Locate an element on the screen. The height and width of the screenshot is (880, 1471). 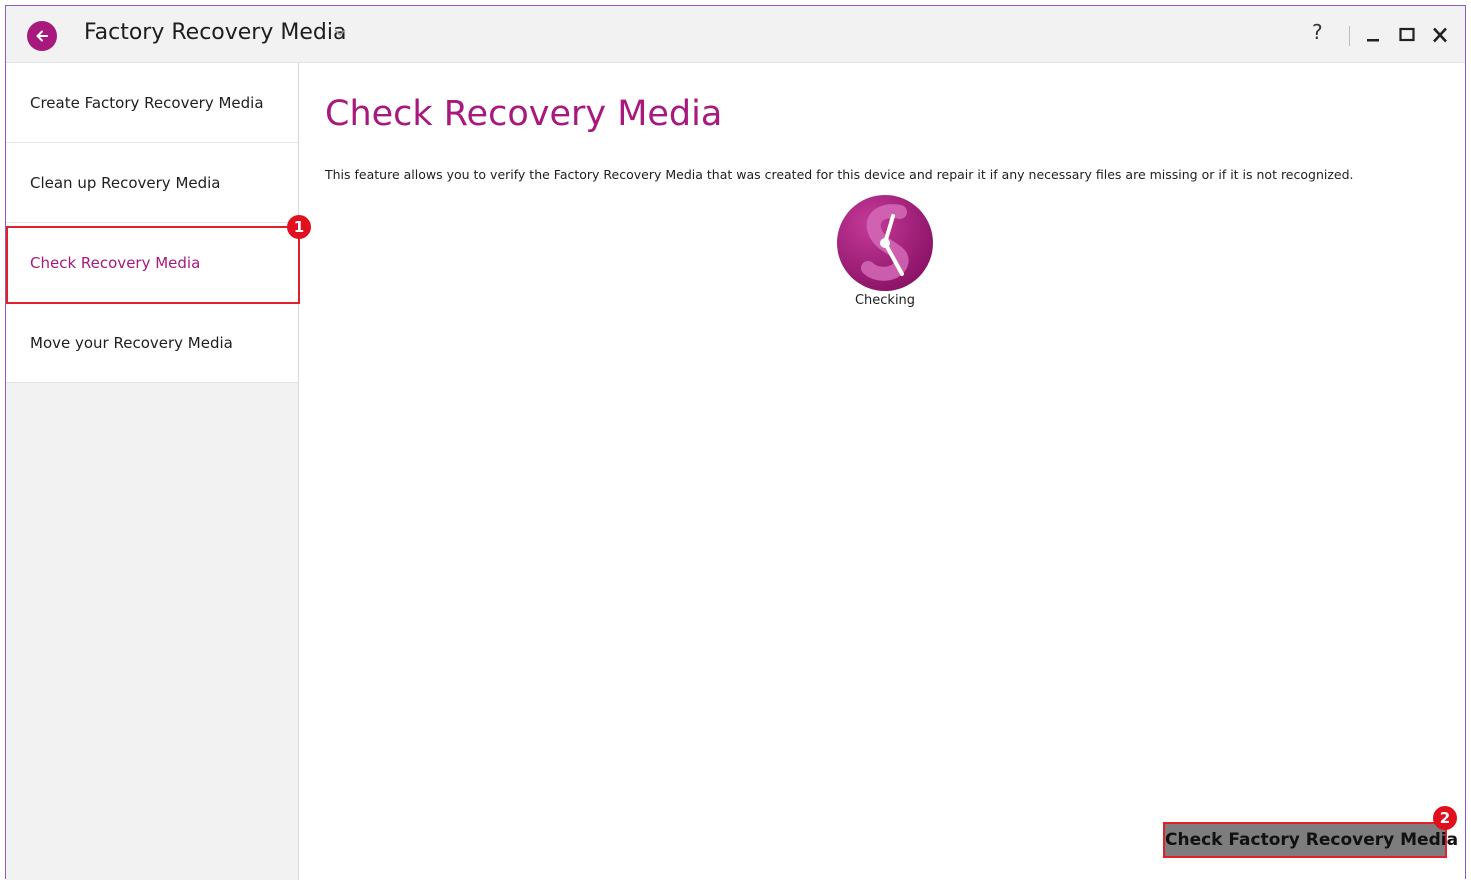
sidebar-item-clean-up-recovery-media: Clean up Recovery Media is located at coordinates (152, 183).